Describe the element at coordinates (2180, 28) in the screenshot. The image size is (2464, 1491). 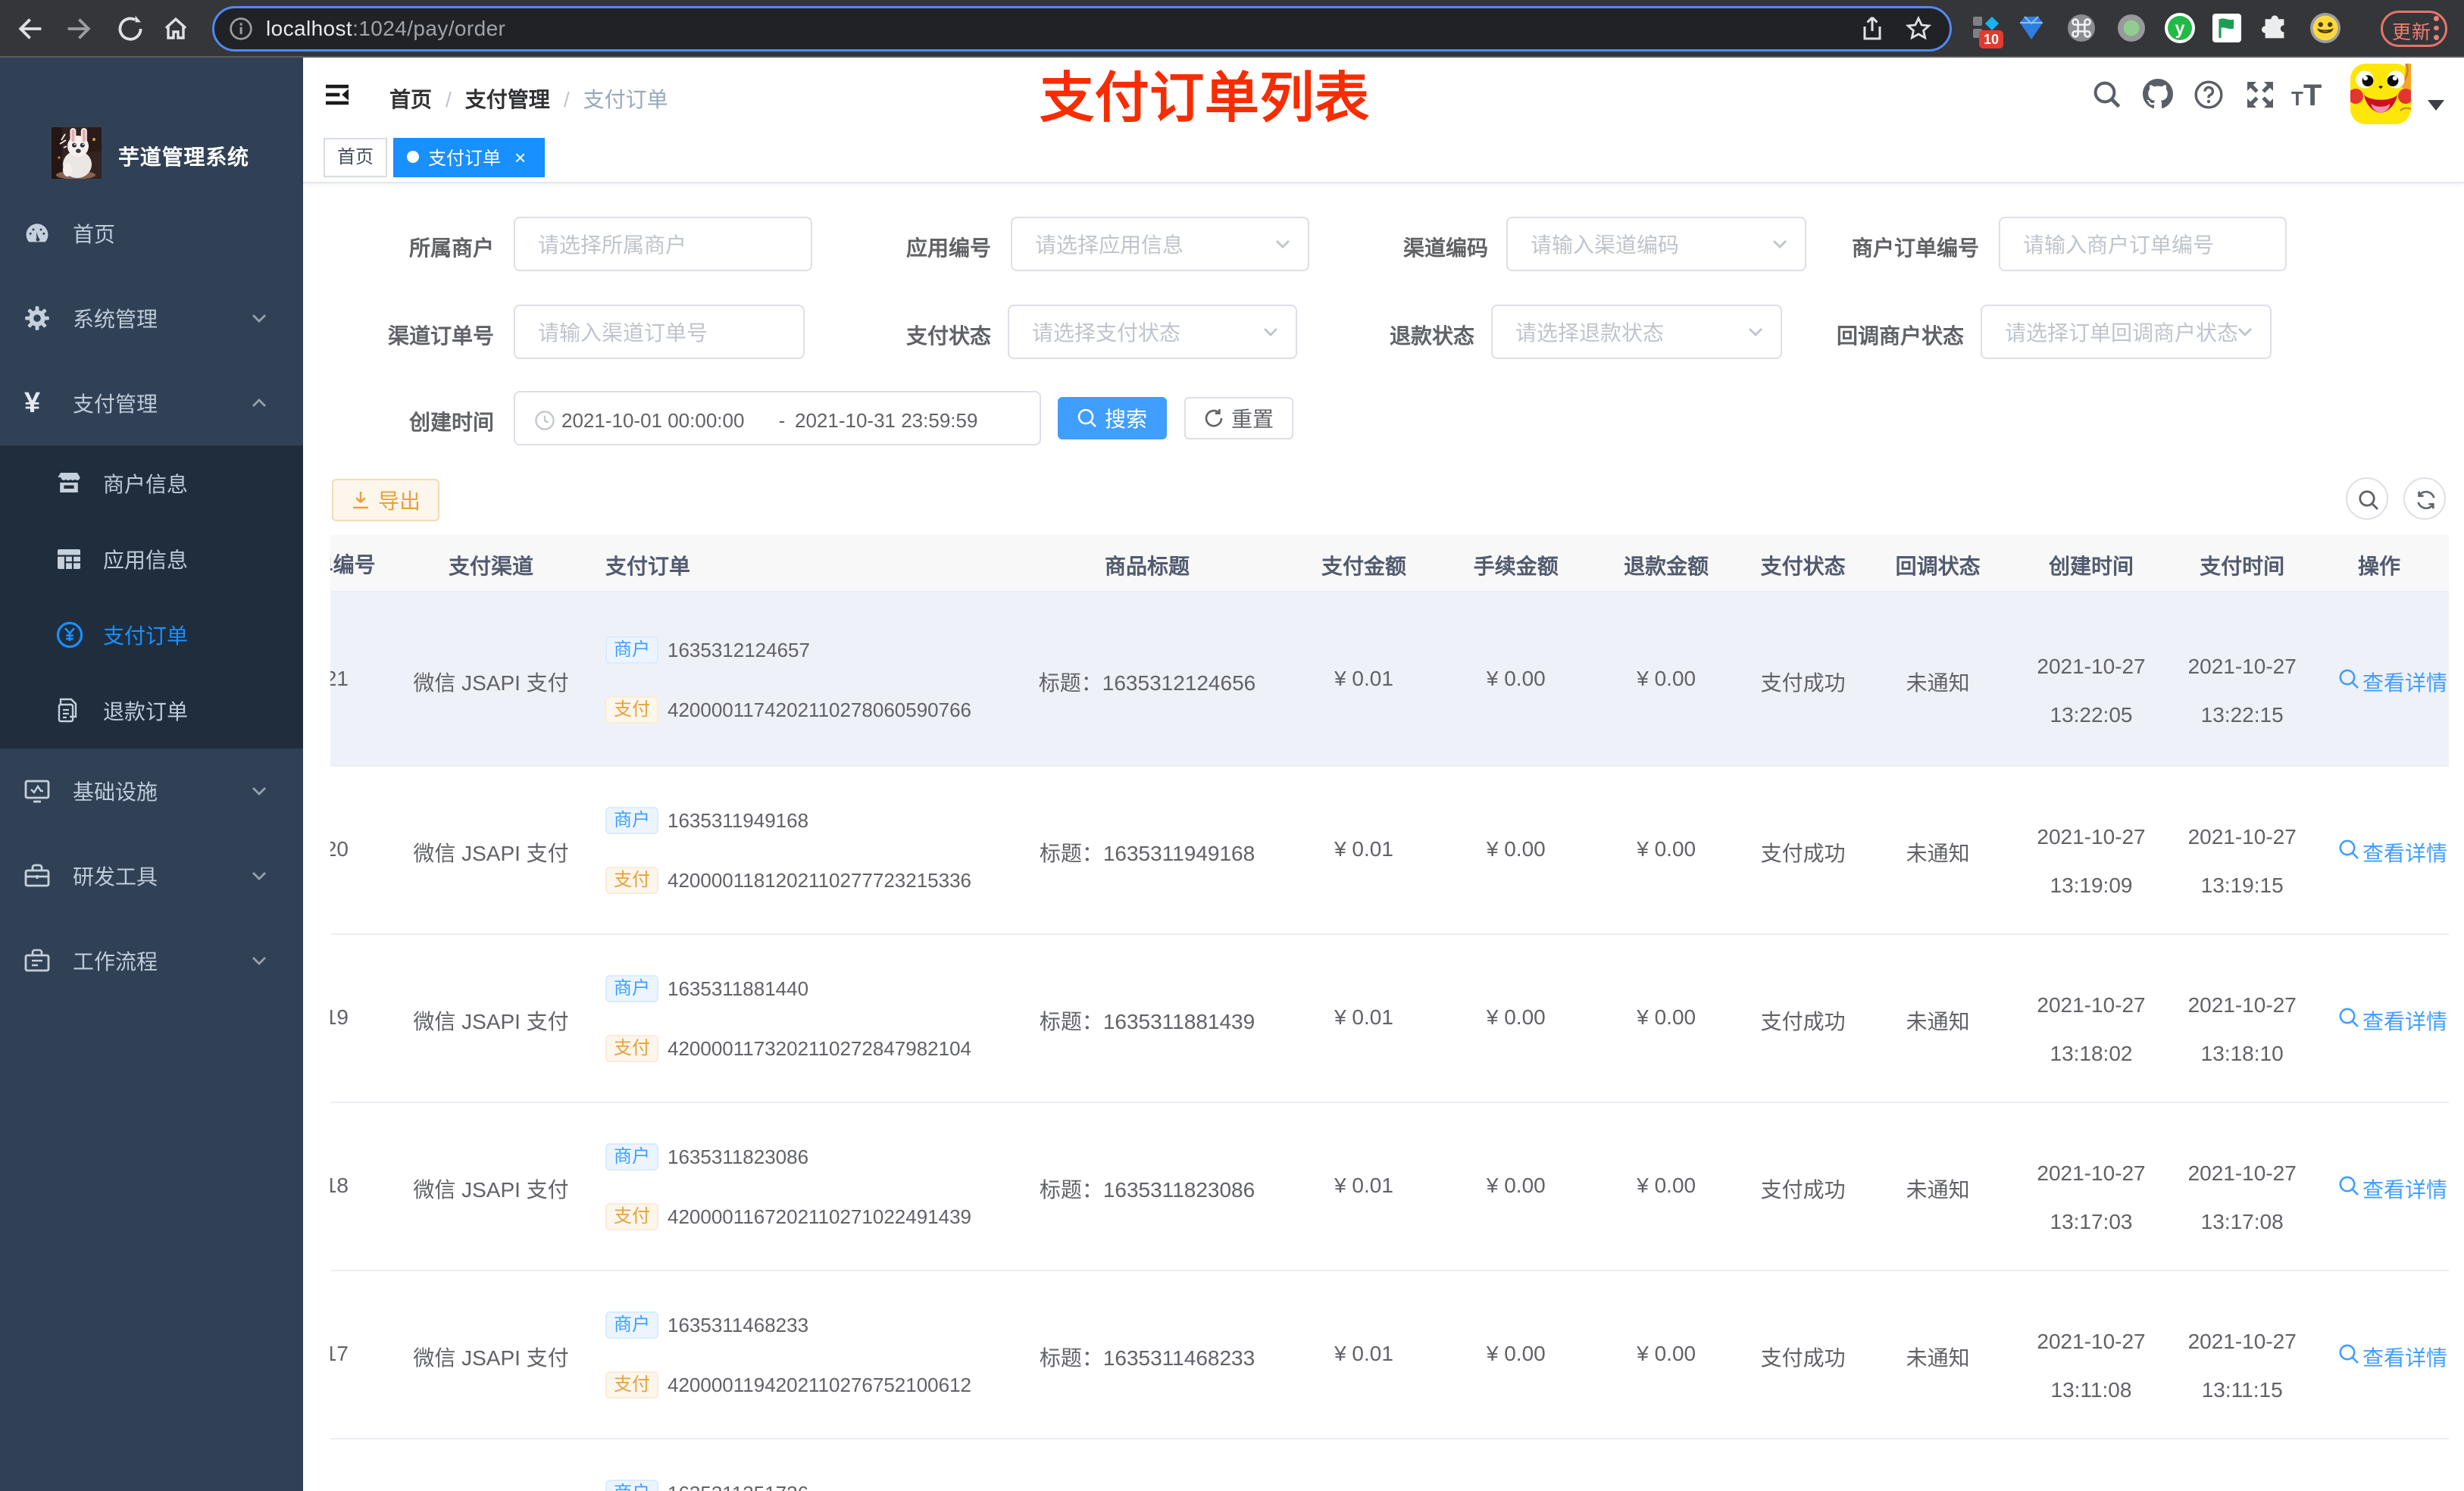
I see `svg-text: y` at that location.